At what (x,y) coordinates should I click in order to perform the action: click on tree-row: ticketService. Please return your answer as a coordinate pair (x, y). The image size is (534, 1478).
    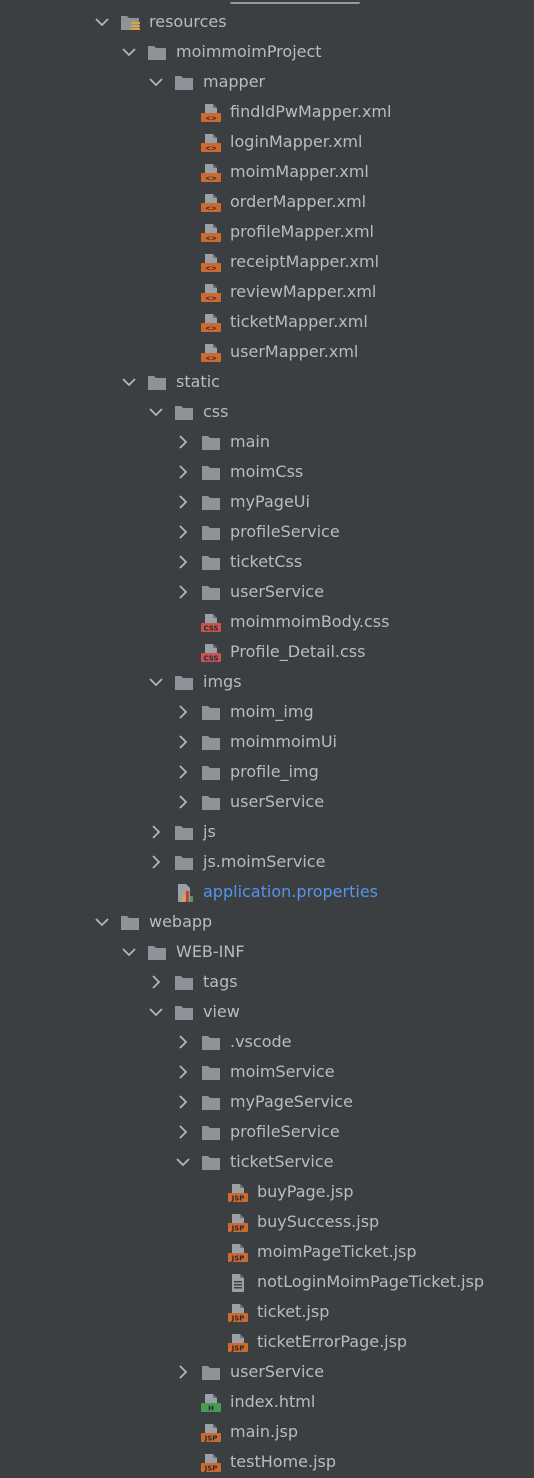
    Looking at the image, I should click on (267, 1162).